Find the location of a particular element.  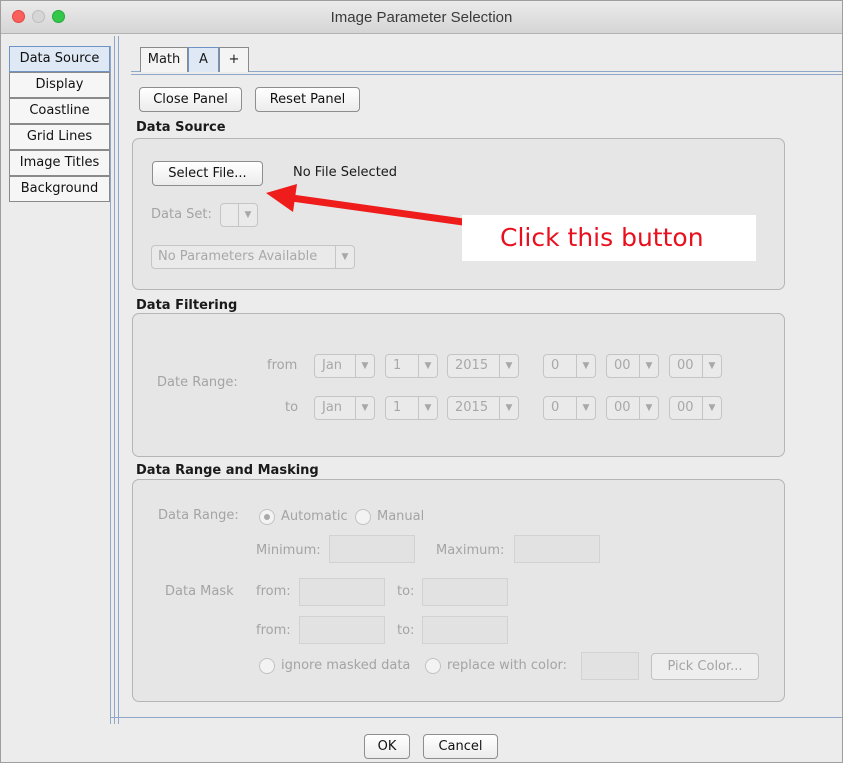

from-year-value: 2015 is located at coordinates (472, 365).